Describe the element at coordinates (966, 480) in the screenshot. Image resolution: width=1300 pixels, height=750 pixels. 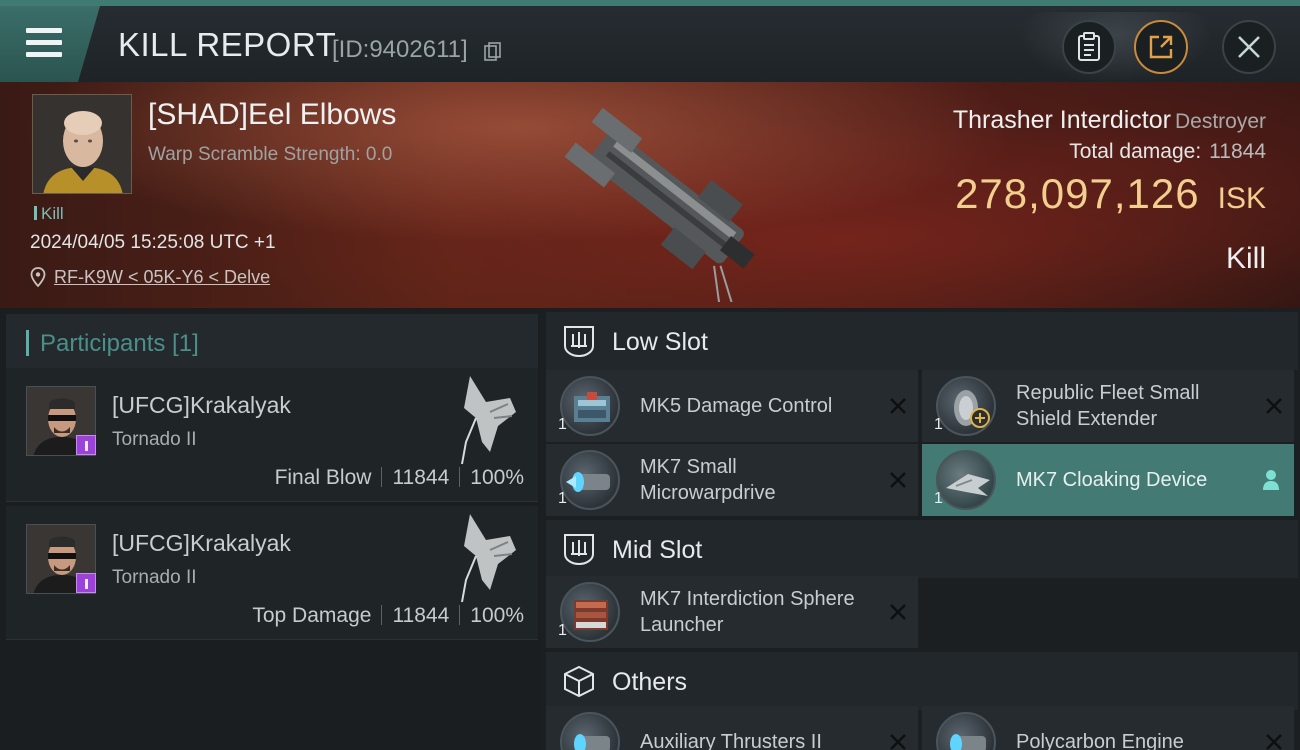
I see `cloaking-device-icon` at that location.